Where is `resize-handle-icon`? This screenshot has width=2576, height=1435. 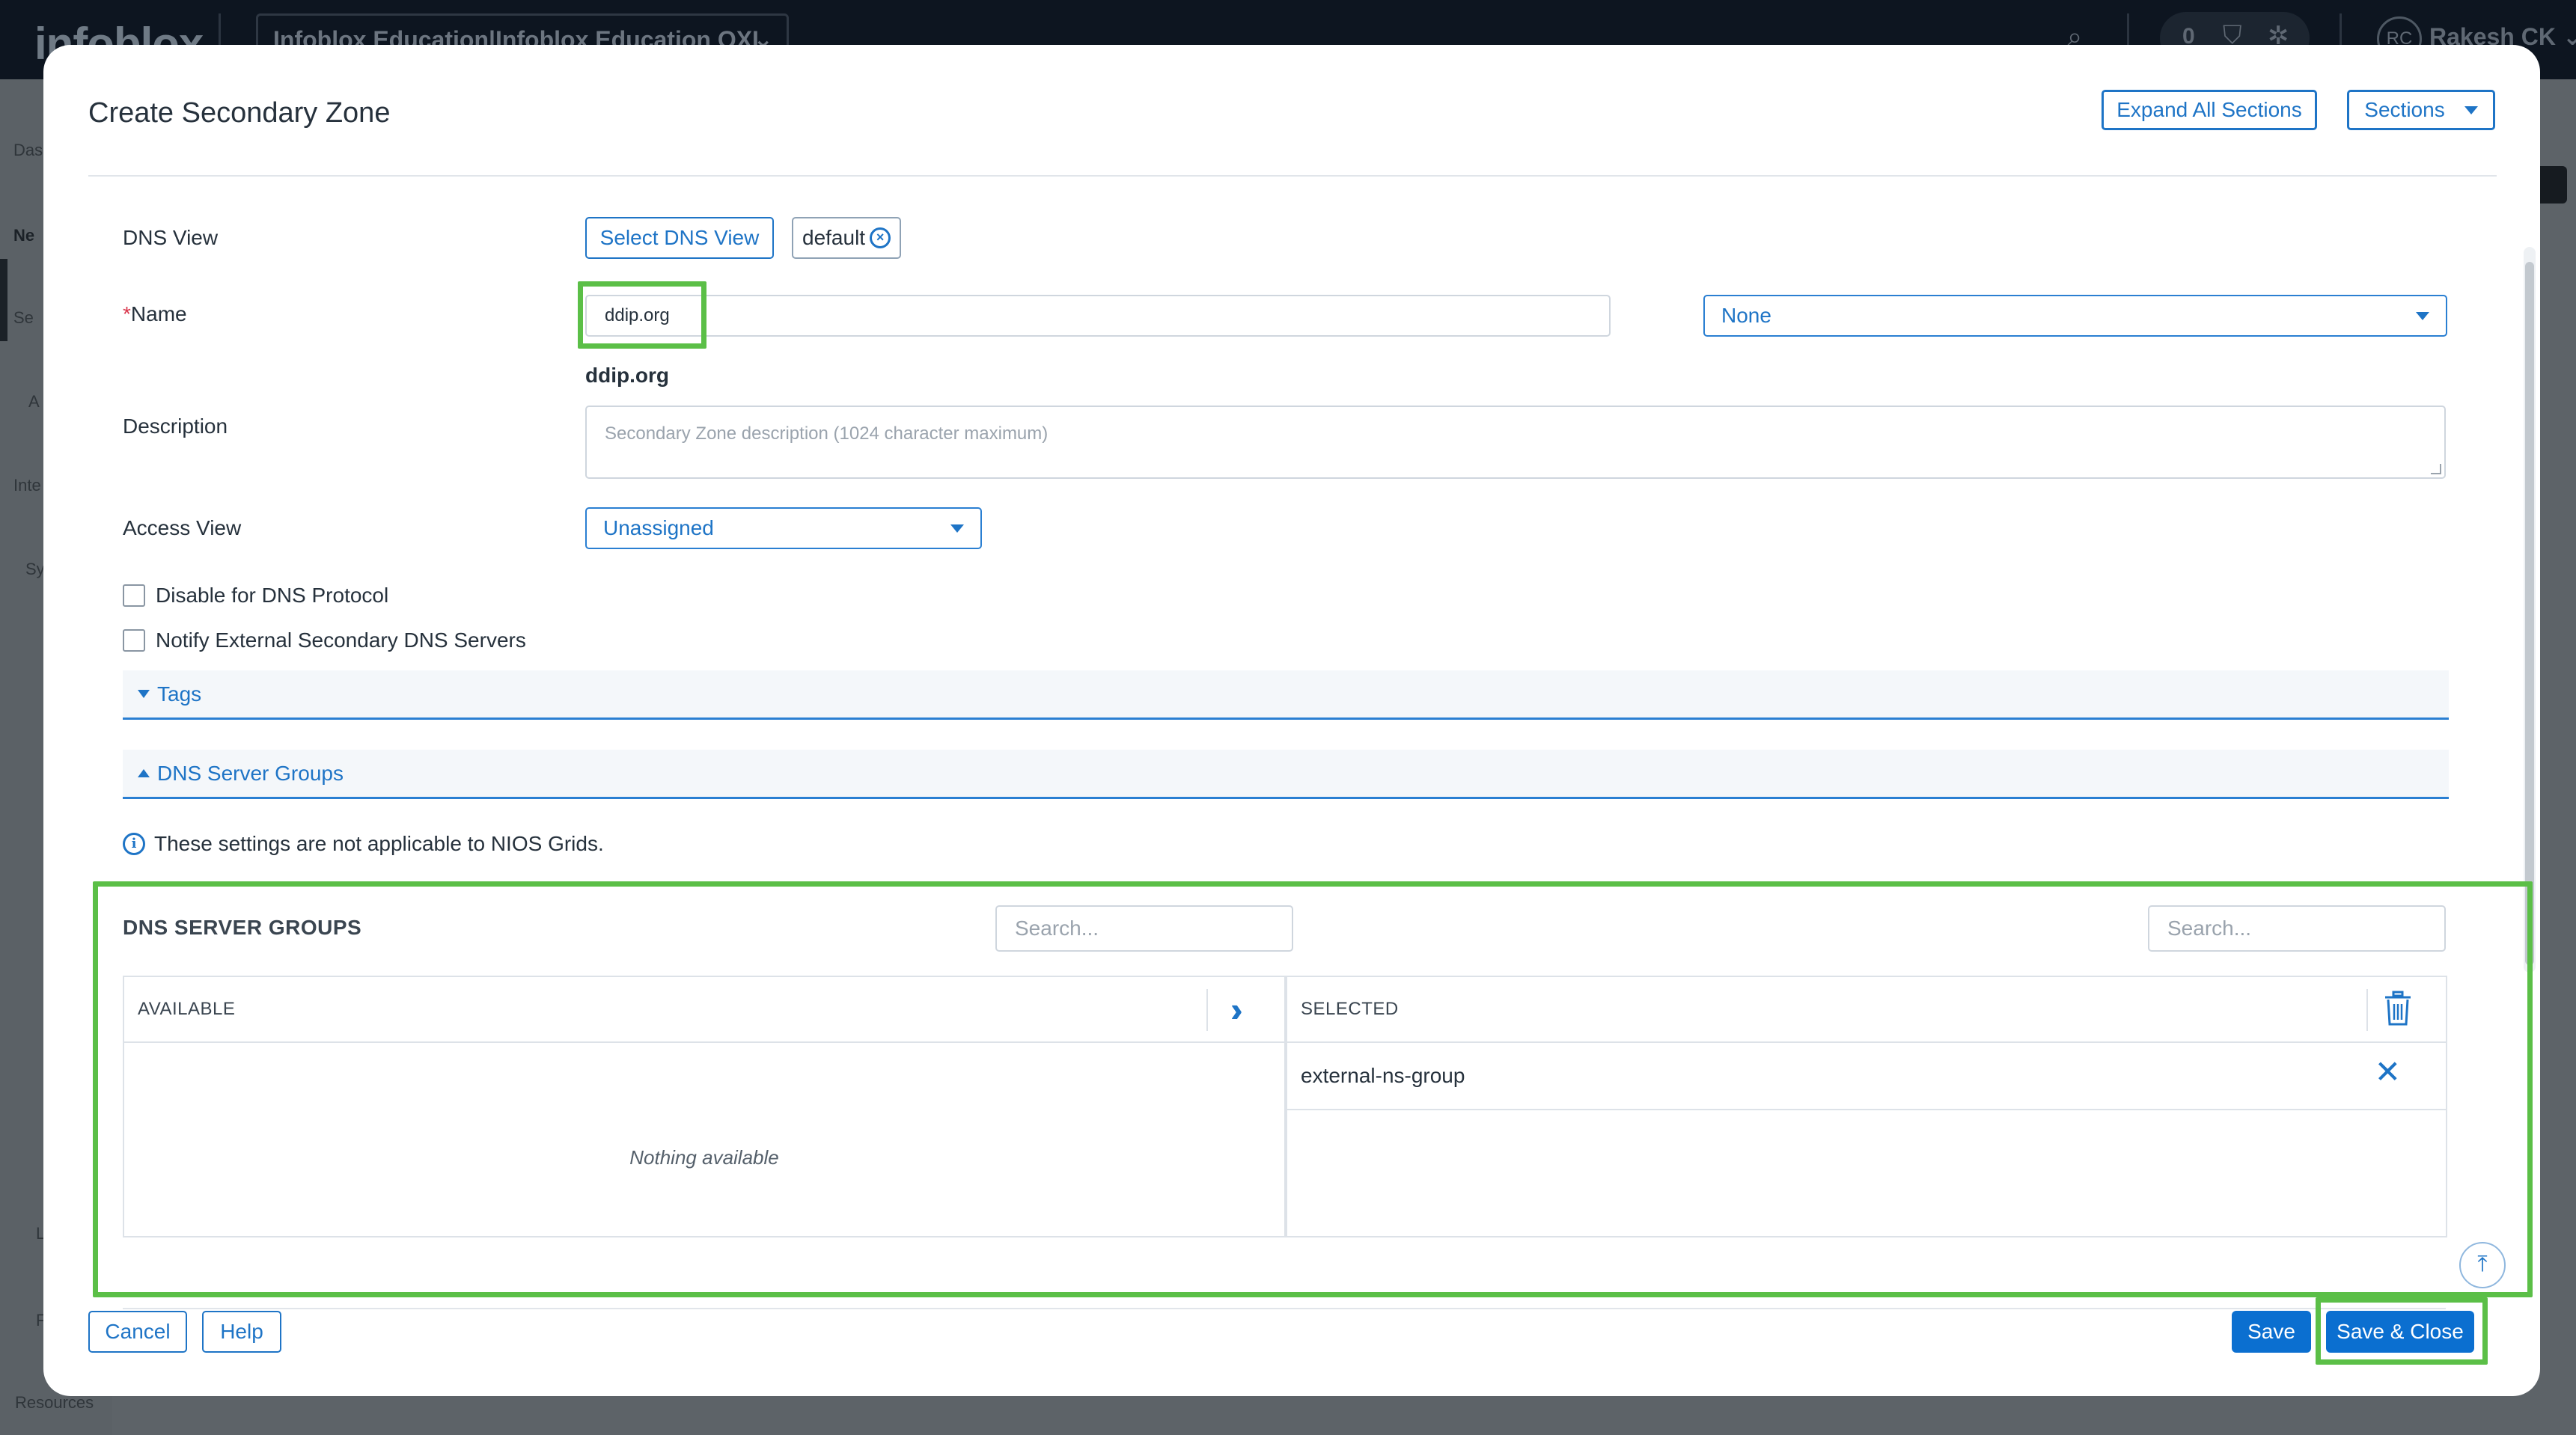
resize-handle-icon is located at coordinates (2436, 469).